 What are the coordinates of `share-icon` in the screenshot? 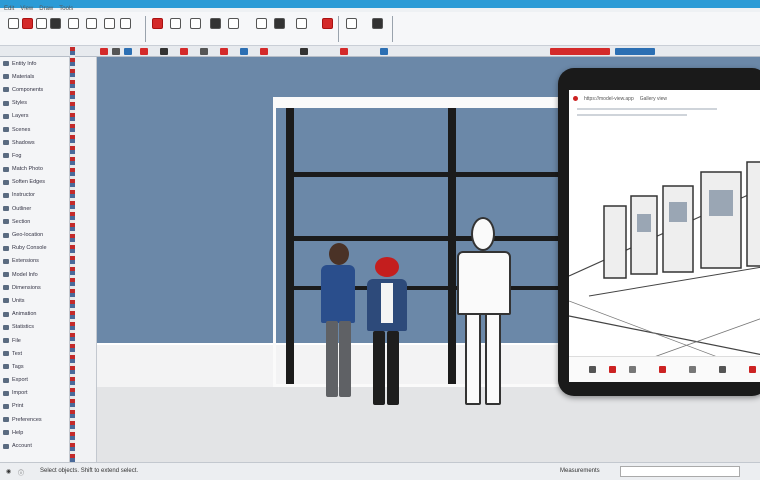 It's located at (612, 369).